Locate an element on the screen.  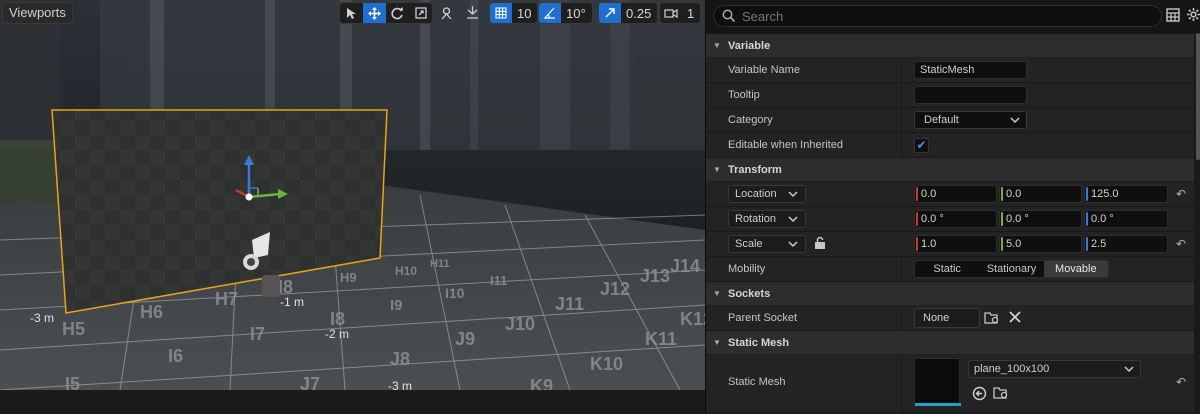
asset-thumbnail is located at coordinates (937, 382).